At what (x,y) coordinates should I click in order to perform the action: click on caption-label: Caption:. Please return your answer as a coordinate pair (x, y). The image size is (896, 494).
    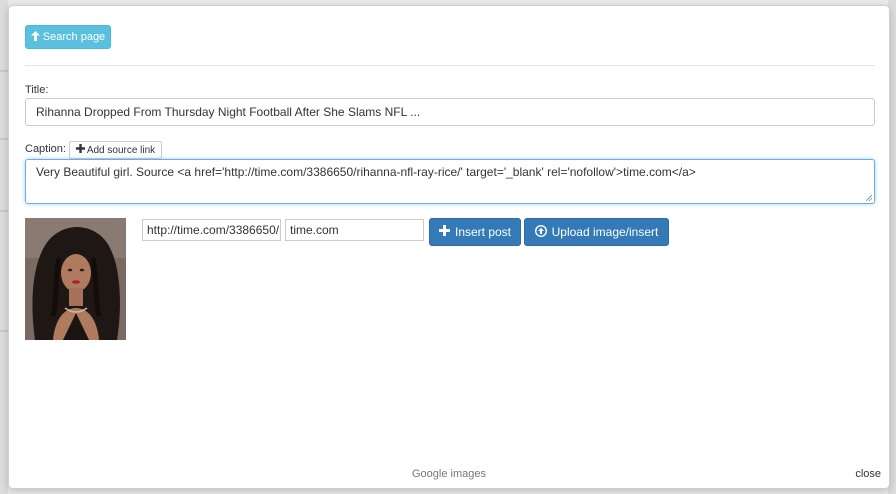
    Looking at the image, I should click on (45, 149).